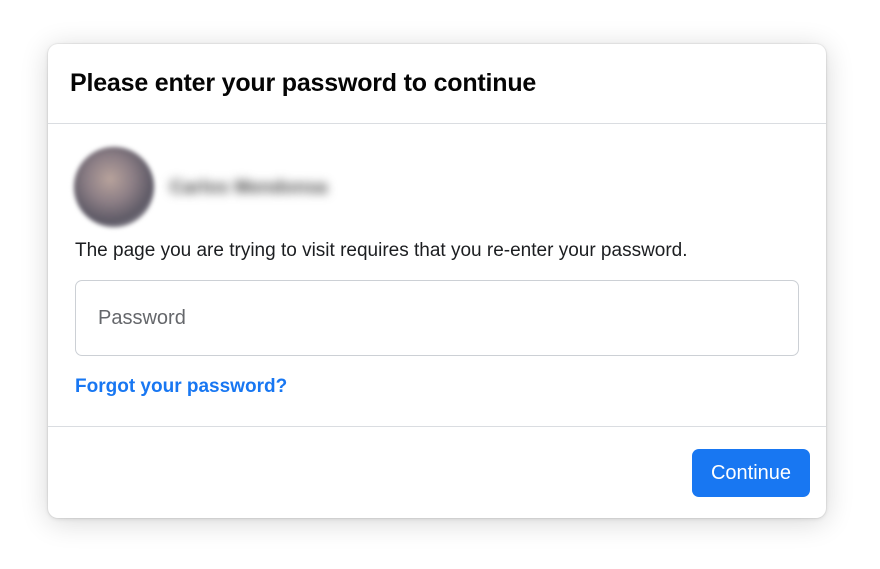  Describe the element at coordinates (751, 473) in the screenshot. I see `continue-button: Continue` at that location.